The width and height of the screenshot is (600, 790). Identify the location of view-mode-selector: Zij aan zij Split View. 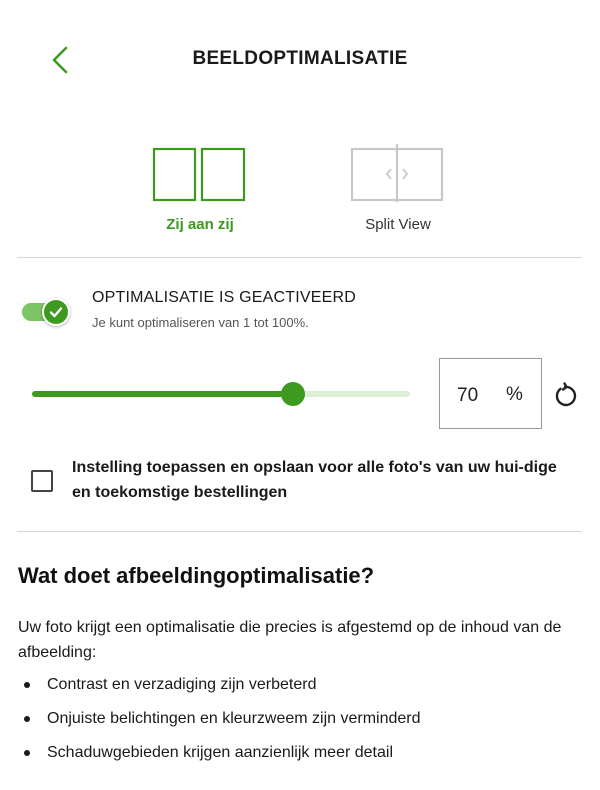
(300, 190).